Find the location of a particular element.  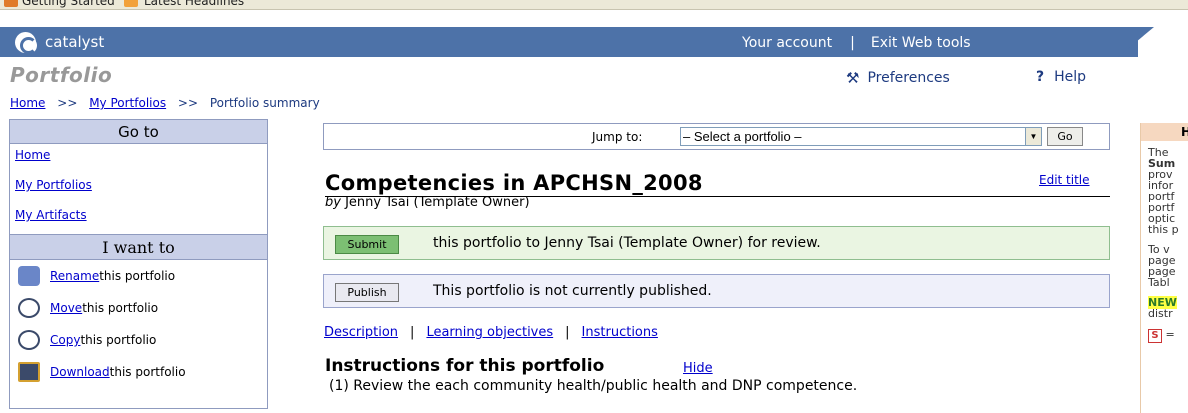

section-title: Portfolio is located at coordinates (61, 75).